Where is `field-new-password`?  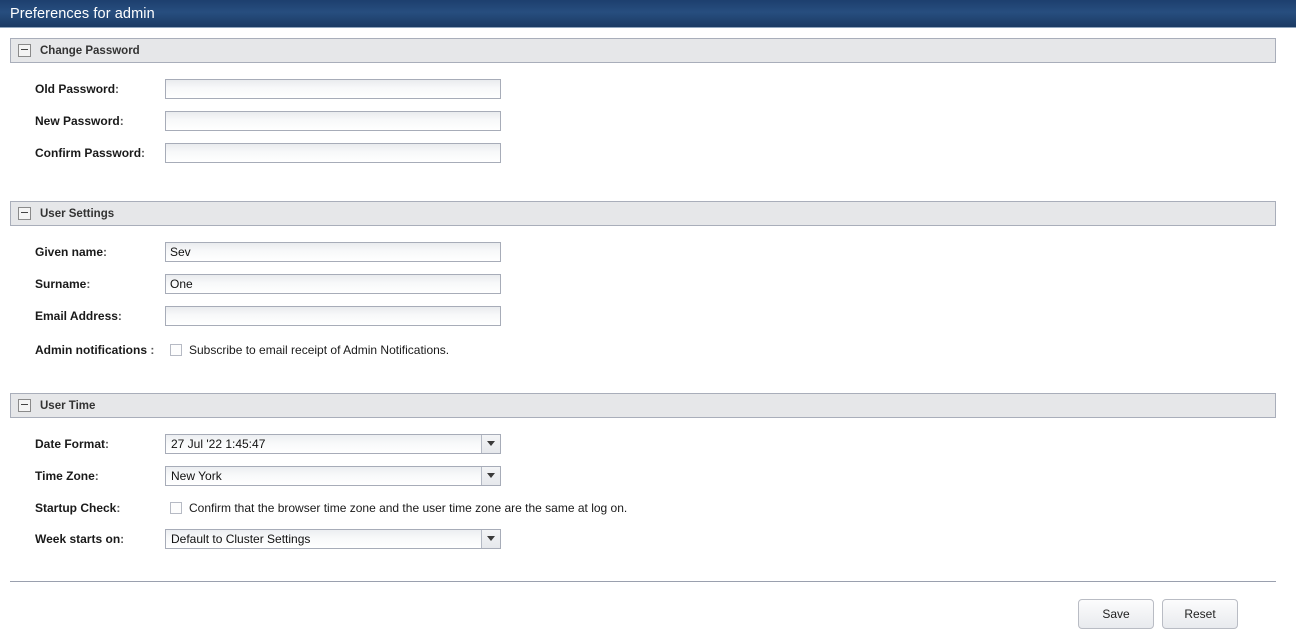
field-new-password is located at coordinates (333, 120).